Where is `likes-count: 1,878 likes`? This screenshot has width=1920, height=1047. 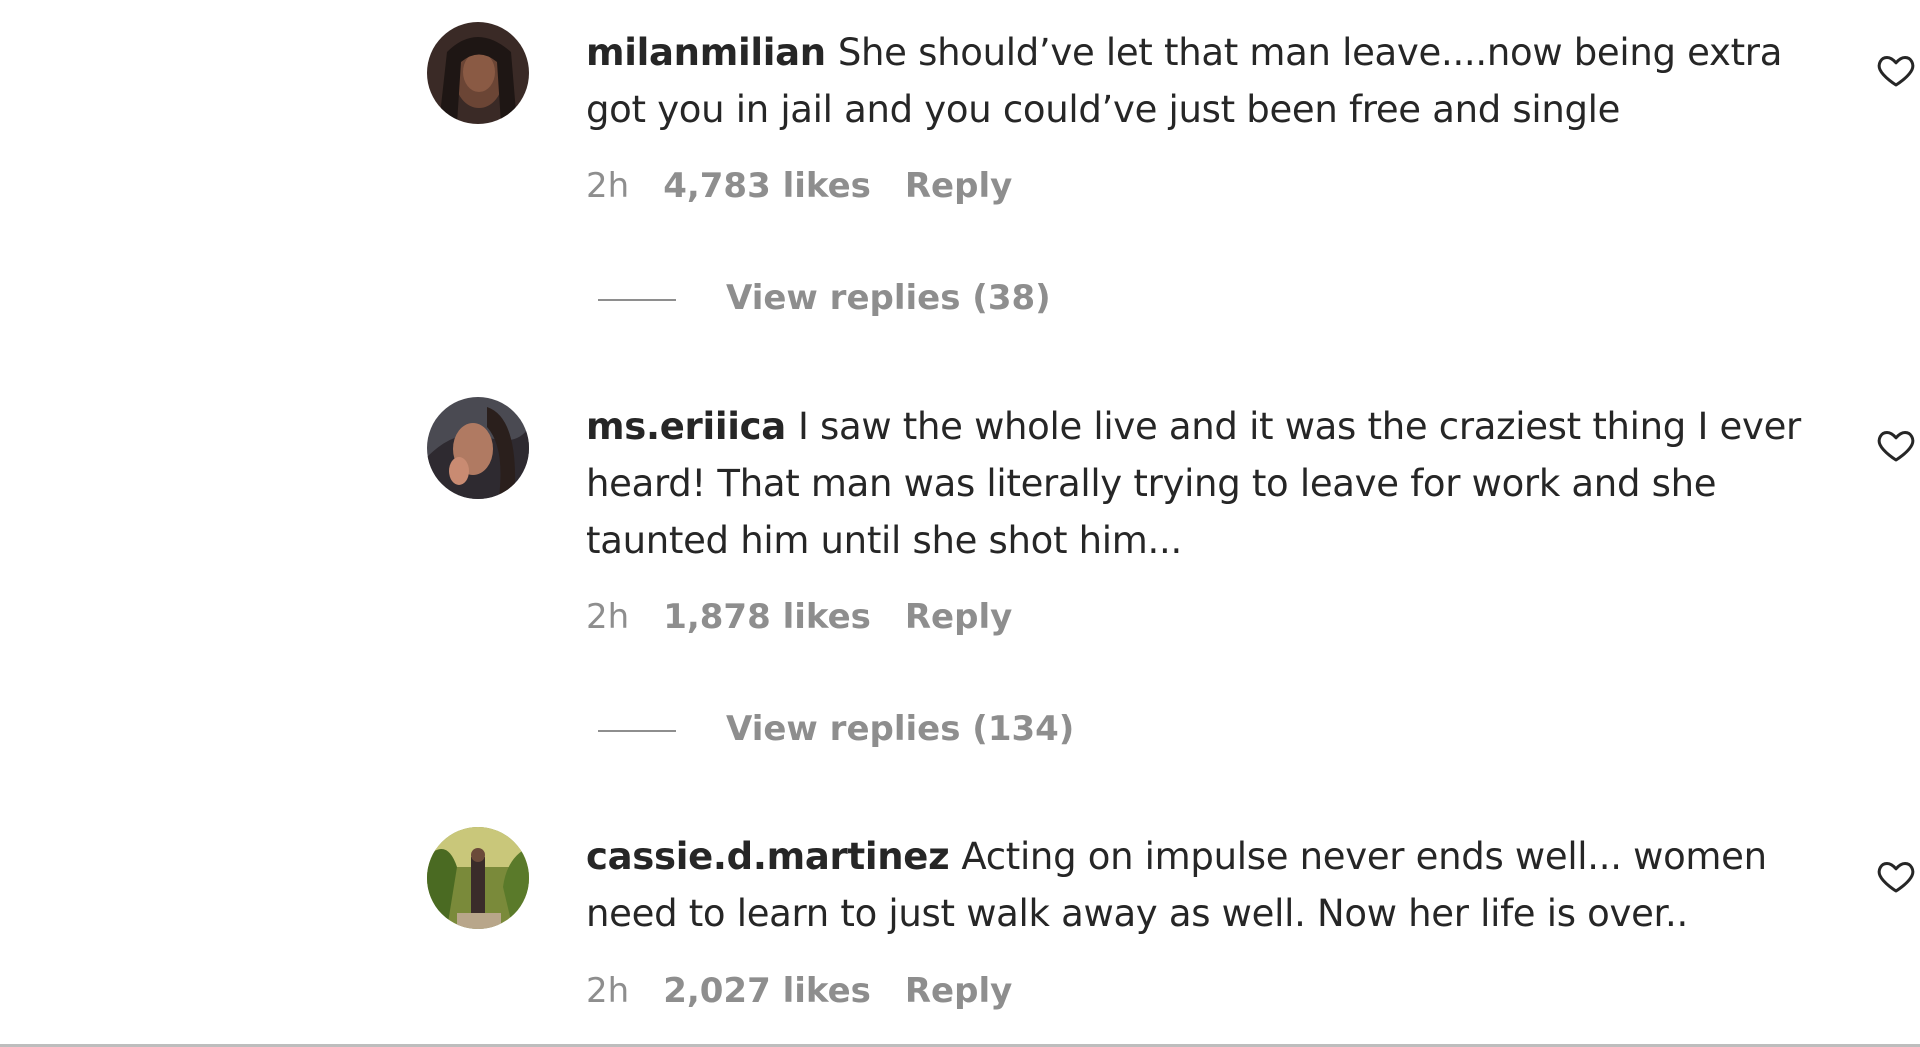
likes-count: 1,878 likes is located at coordinates (767, 617).